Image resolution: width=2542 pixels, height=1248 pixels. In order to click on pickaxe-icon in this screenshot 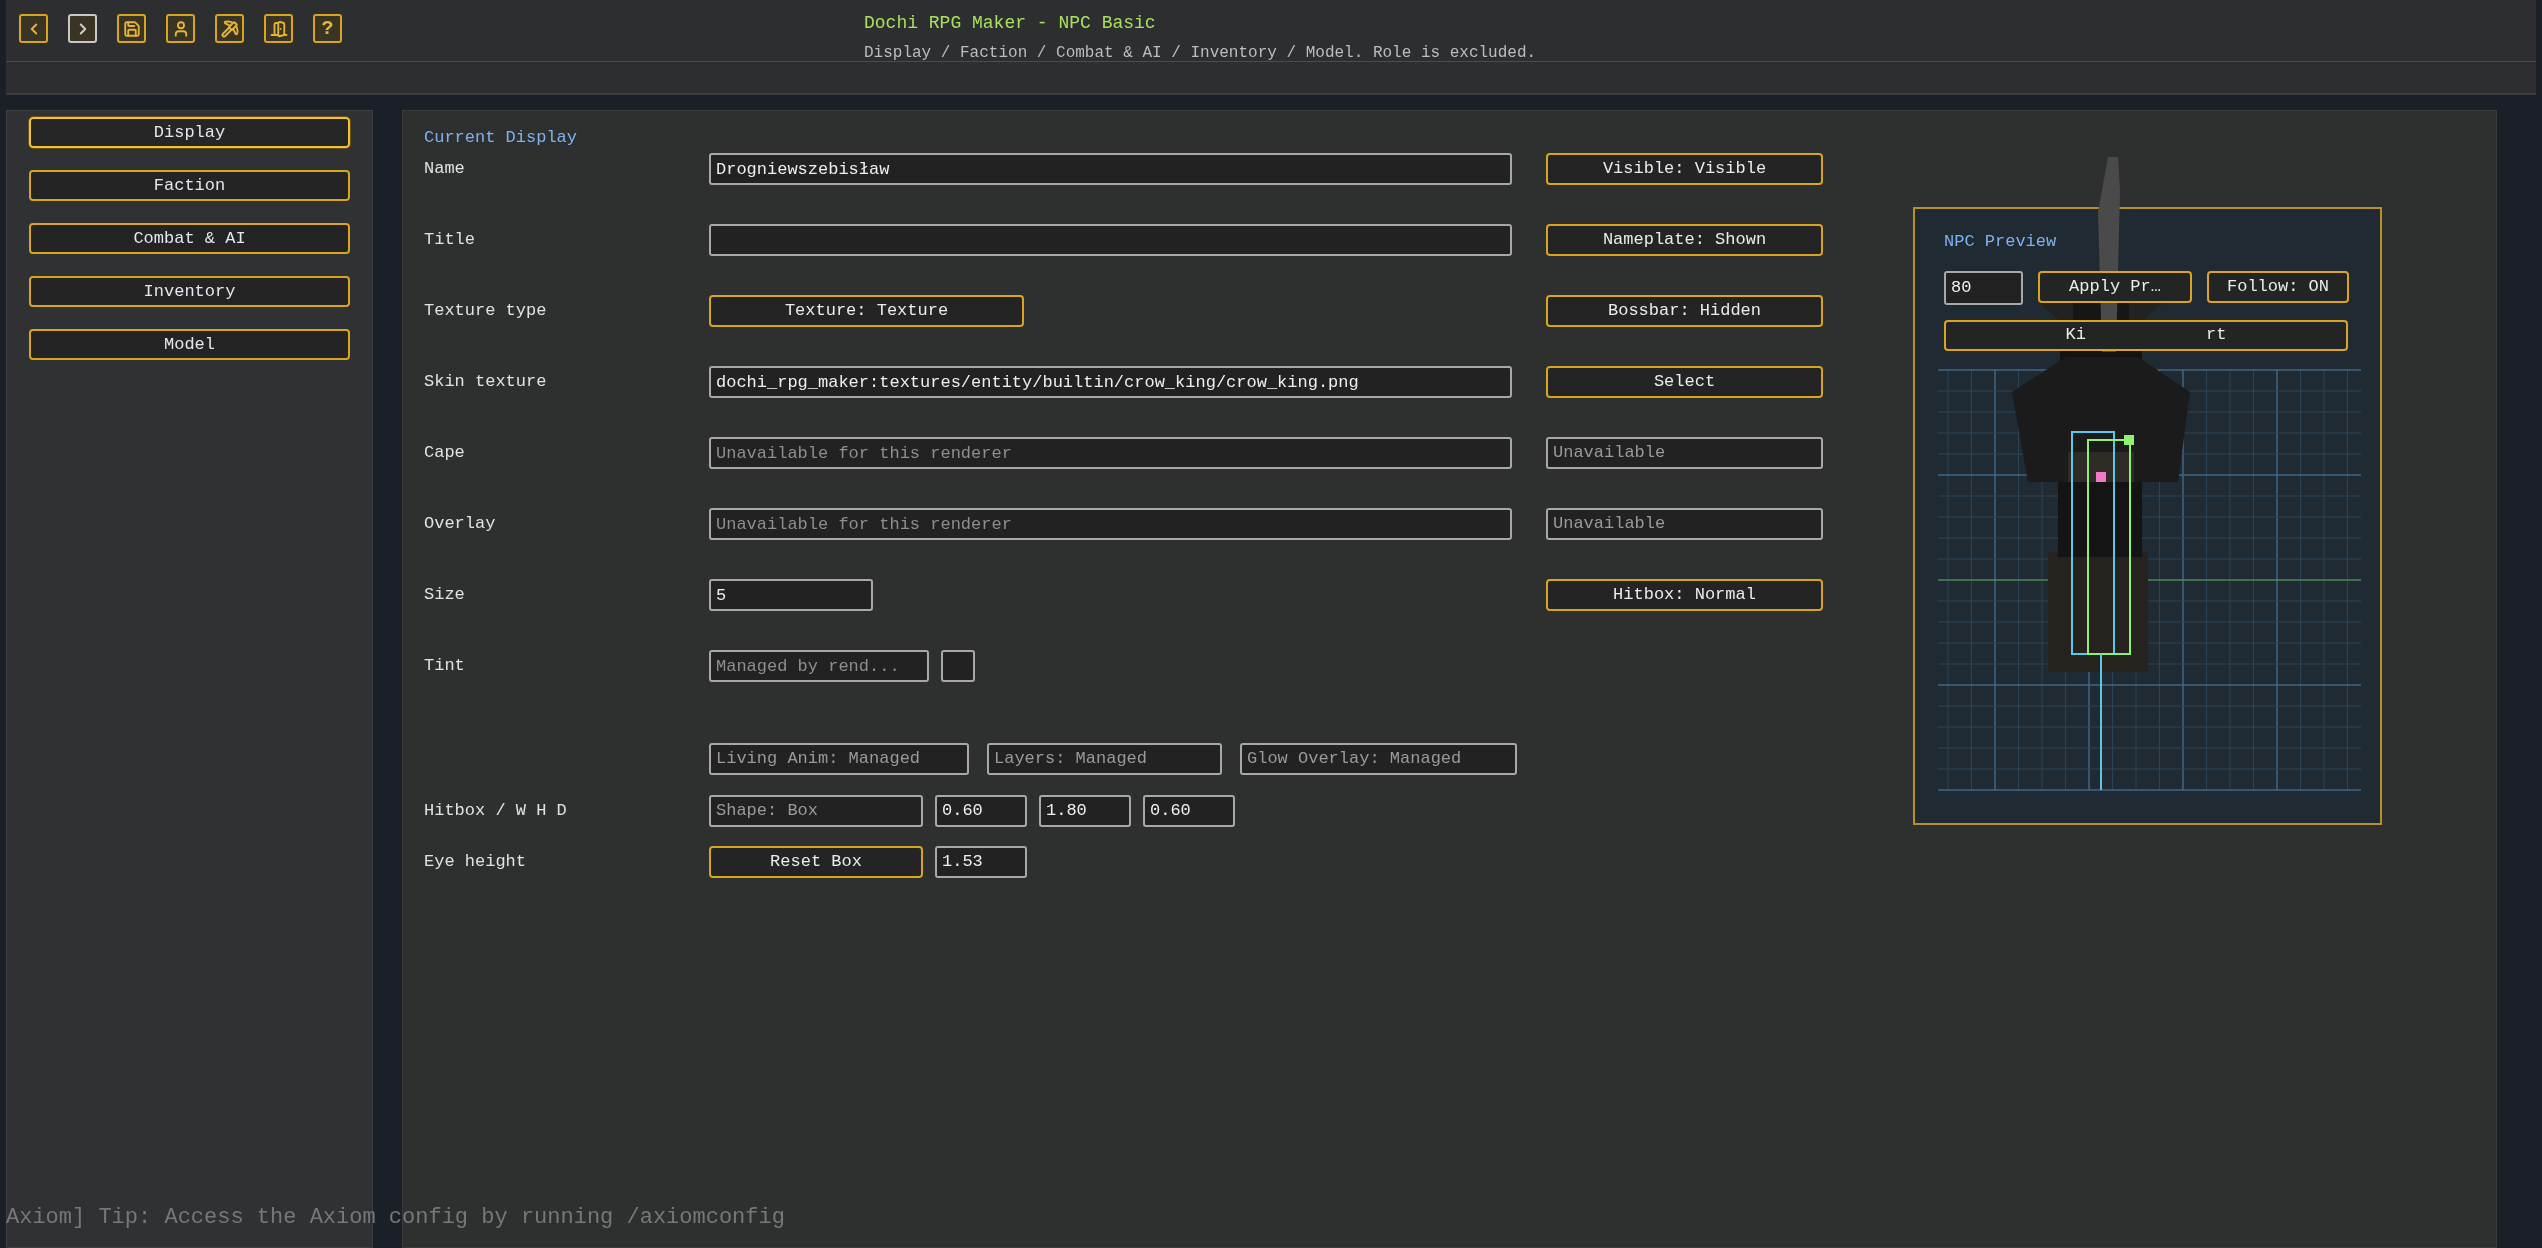, I will do `click(229, 28)`.